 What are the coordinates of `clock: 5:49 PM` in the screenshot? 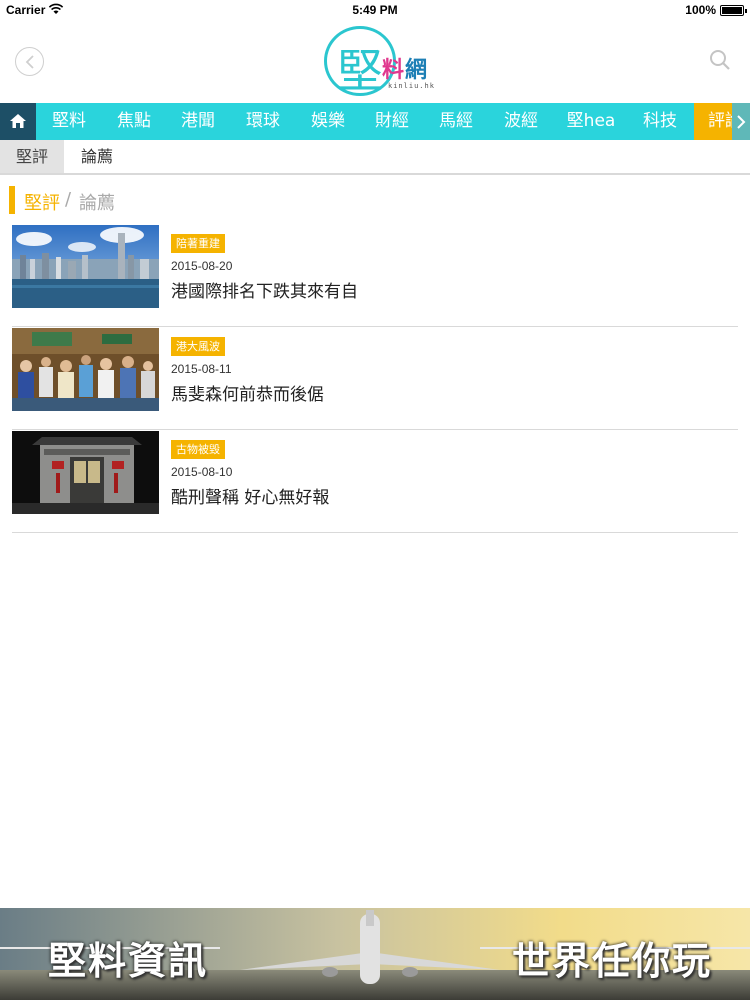 It's located at (375, 10).